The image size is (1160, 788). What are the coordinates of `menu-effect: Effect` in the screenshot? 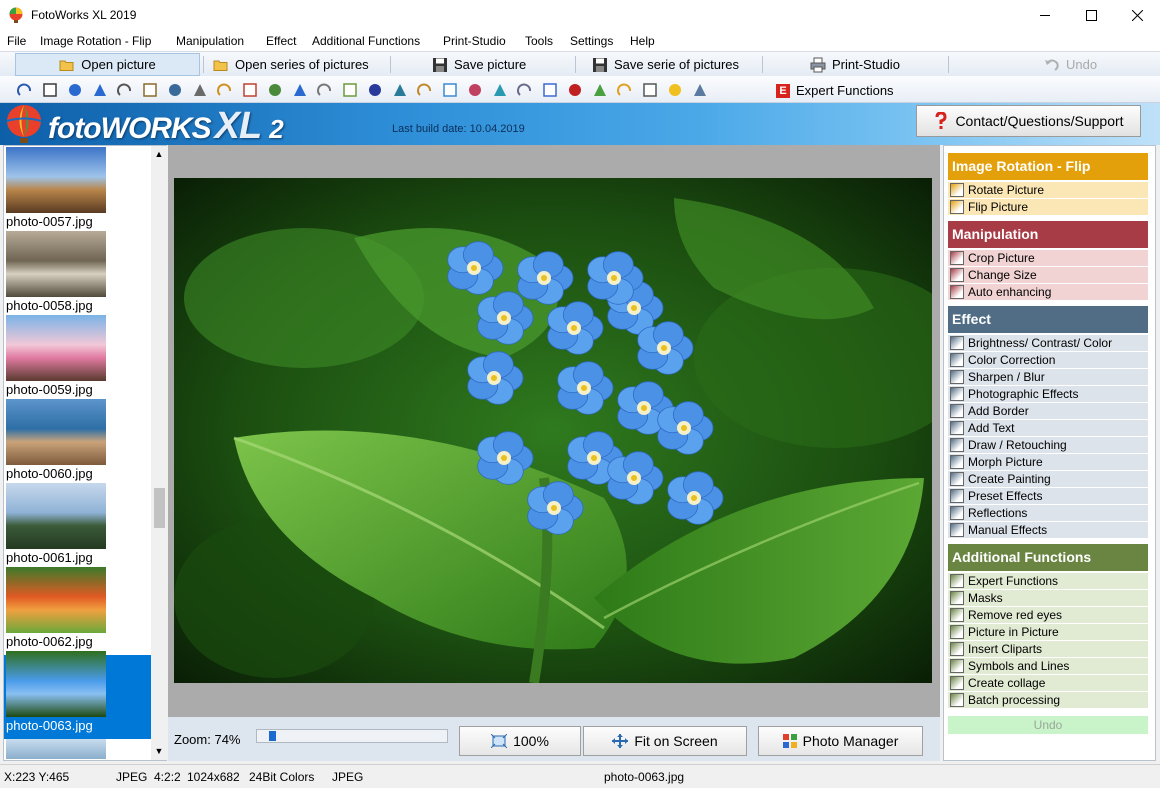 It's located at (281, 41).